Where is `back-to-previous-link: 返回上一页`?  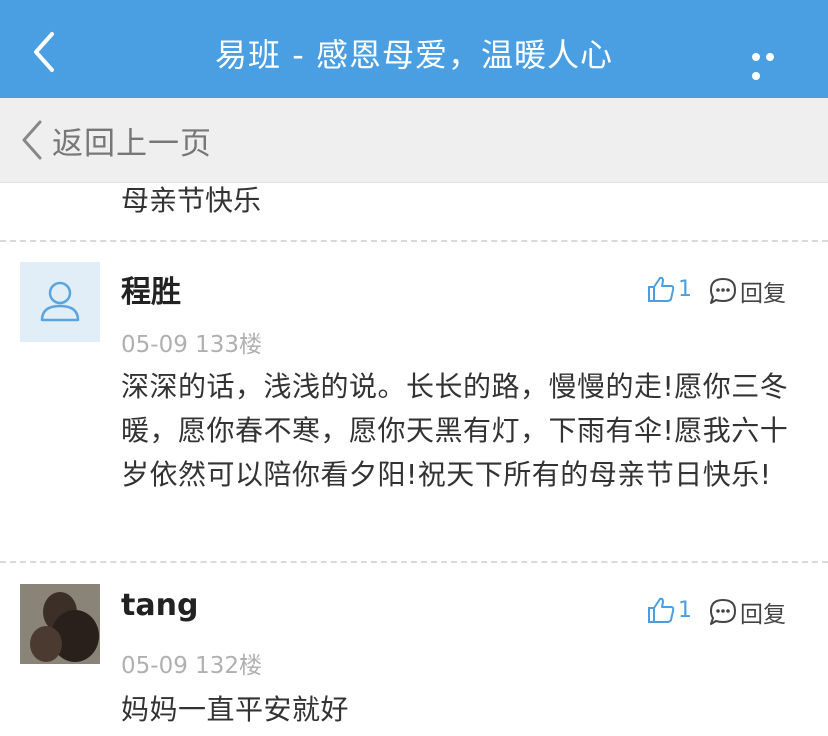
back-to-previous-link: 返回上一页 is located at coordinates (115, 140).